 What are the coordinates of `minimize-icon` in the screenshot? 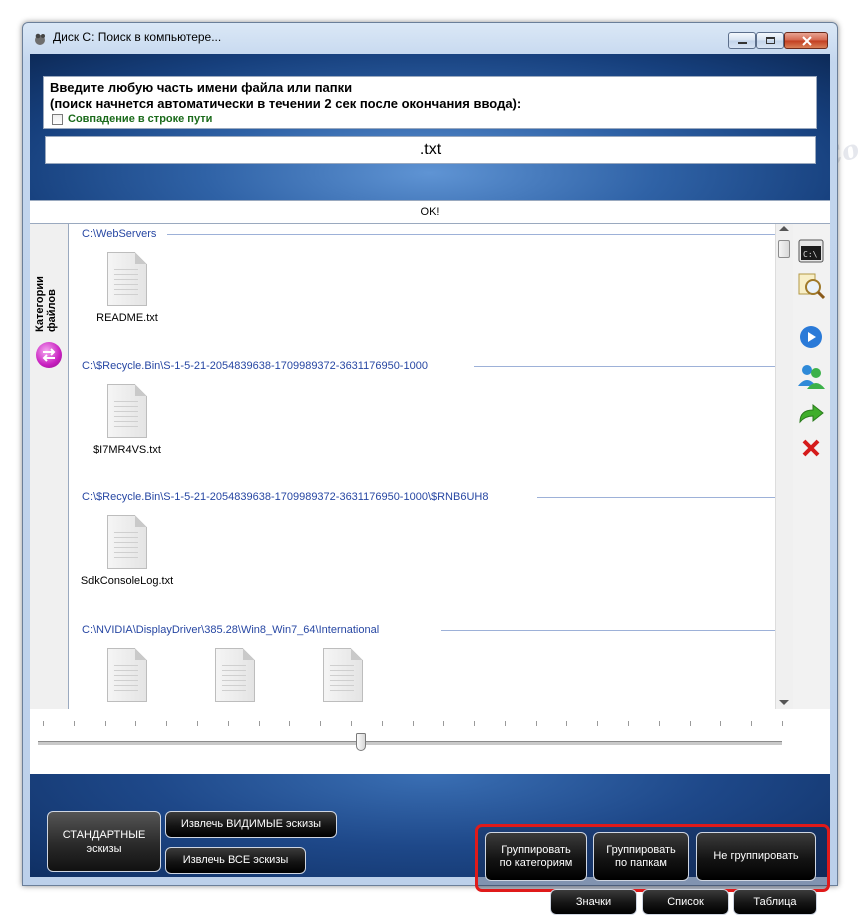 It's located at (742, 43).